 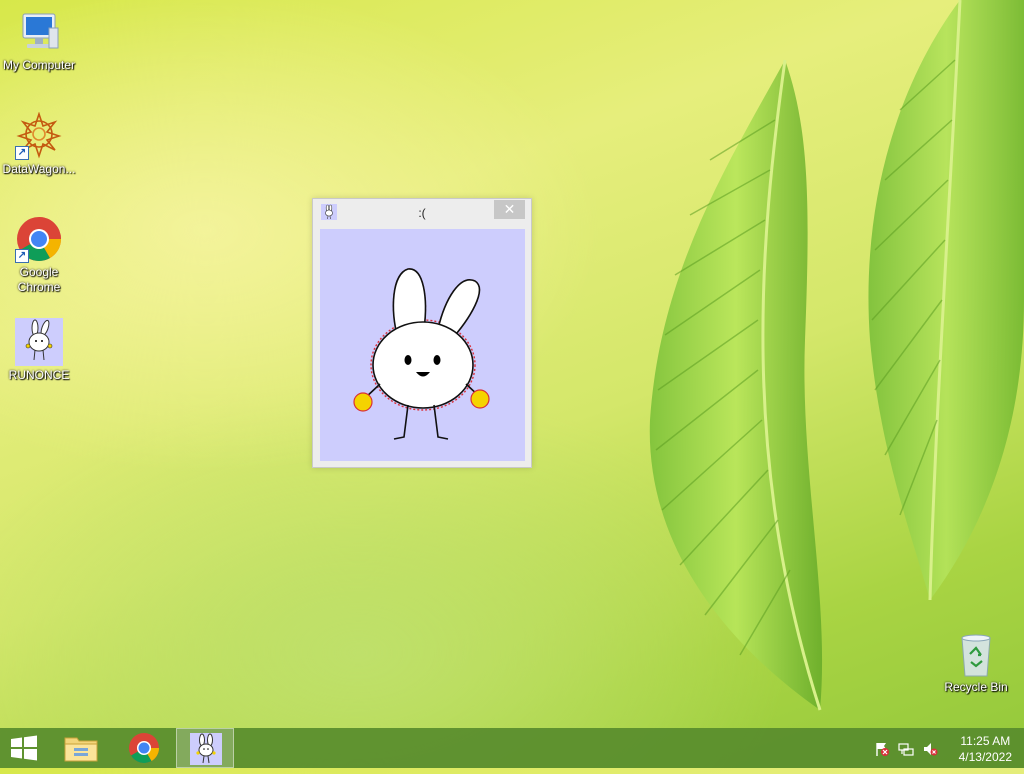 I want to click on desktop-icon-label: My Computer, so click(x=39, y=65).